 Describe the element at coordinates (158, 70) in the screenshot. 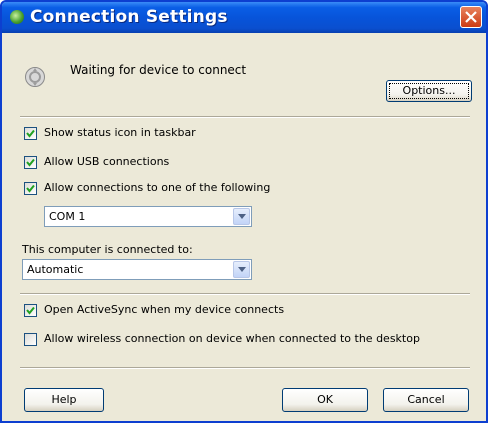

I see `connection-status: Waiting for device to connect` at that location.